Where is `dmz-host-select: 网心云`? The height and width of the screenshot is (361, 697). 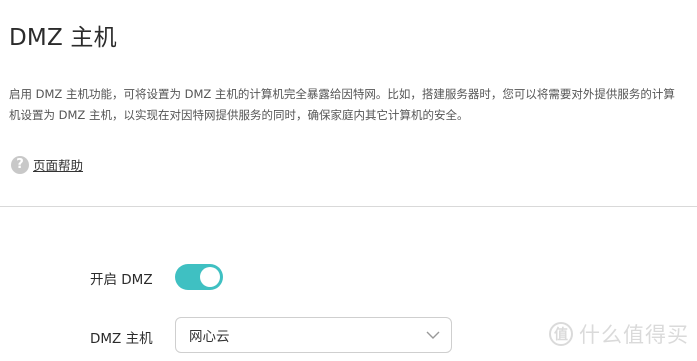
dmz-host-select: 网心云 is located at coordinates (313, 335).